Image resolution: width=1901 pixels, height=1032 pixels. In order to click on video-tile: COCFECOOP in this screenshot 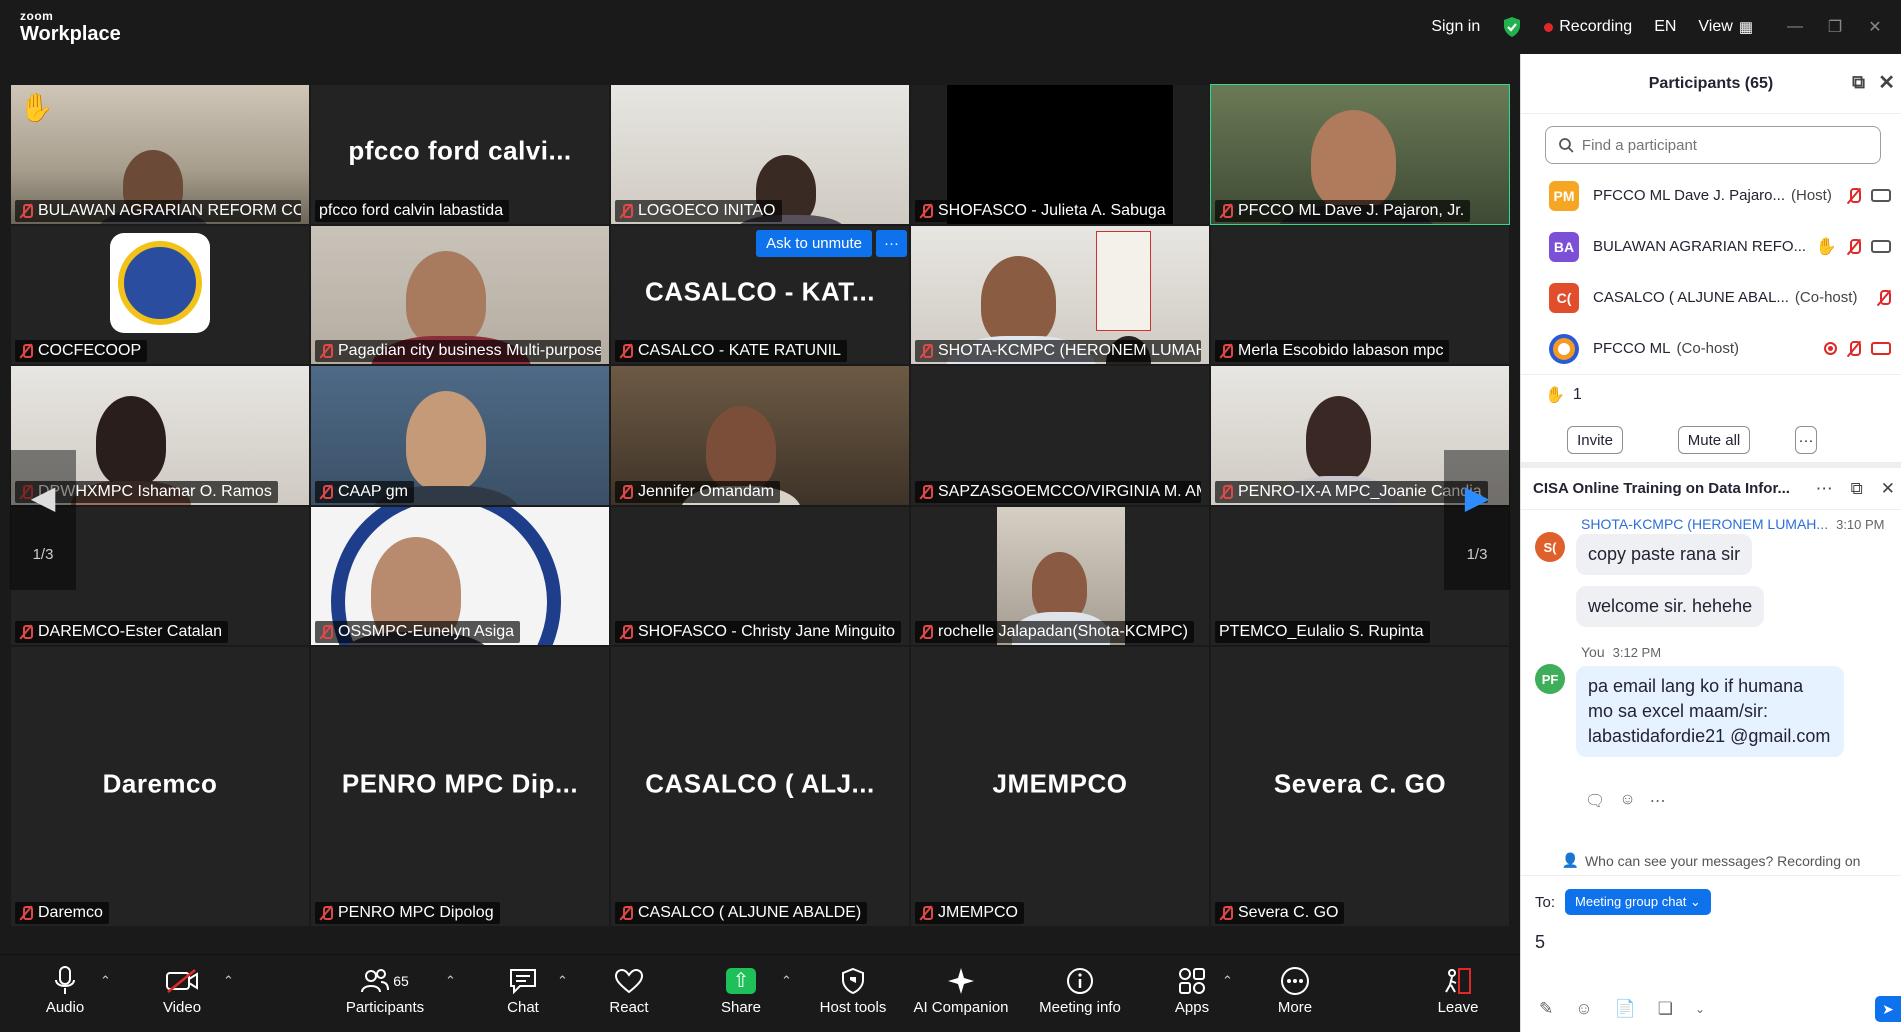, I will do `click(160, 294)`.